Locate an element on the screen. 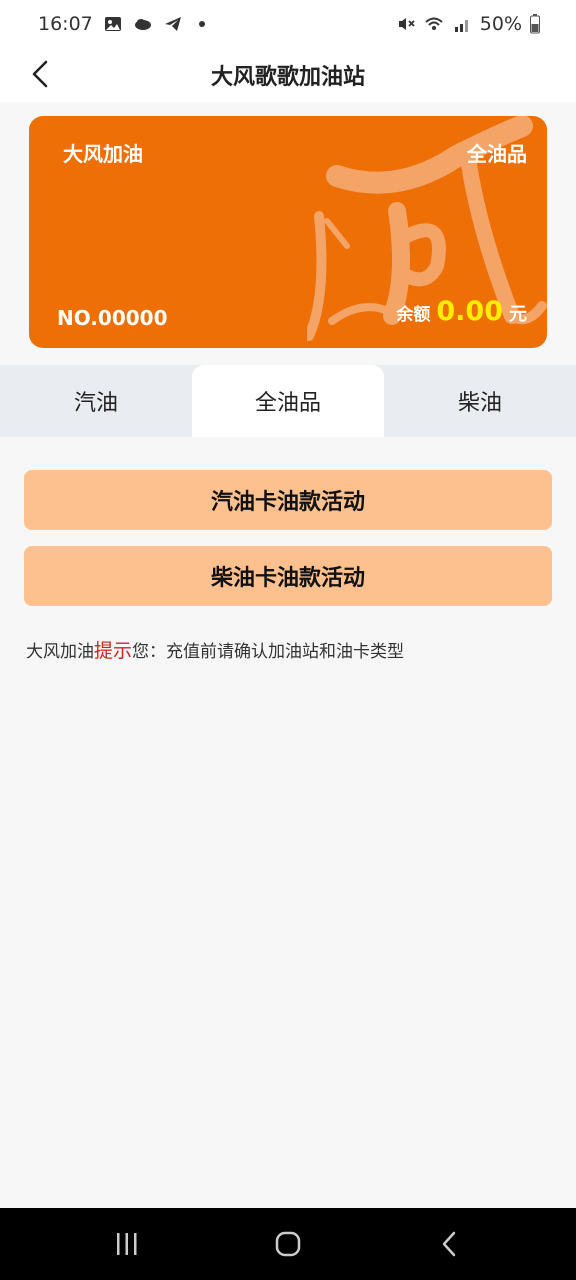 The image size is (576, 1280). telegram-icon is located at coordinates (172, 24).